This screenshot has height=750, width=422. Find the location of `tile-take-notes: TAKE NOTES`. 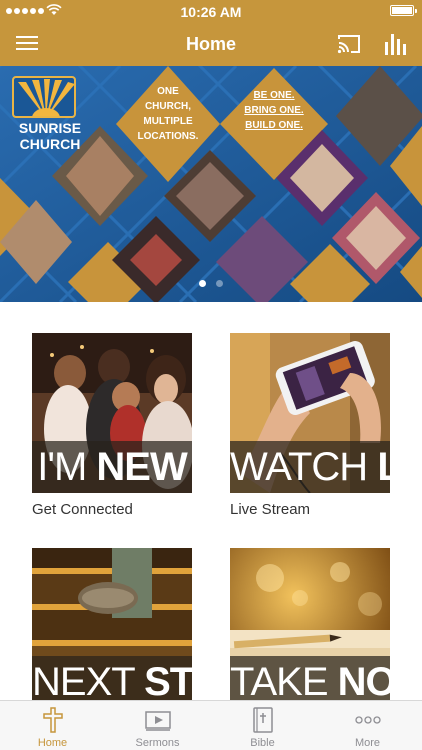

tile-take-notes: TAKE NOTES is located at coordinates (310, 628).